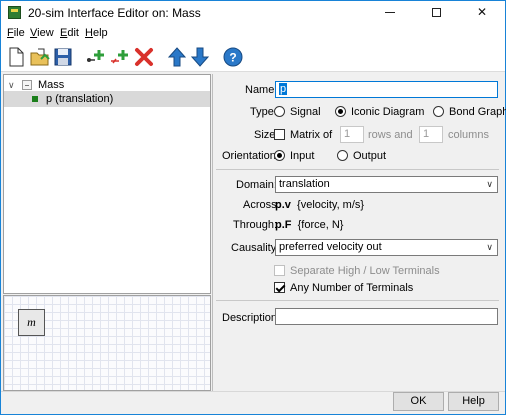  What do you see at coordinates (177, 57) in the screenshot?
I see `move-up-icon` at bounding box center [177, 57].